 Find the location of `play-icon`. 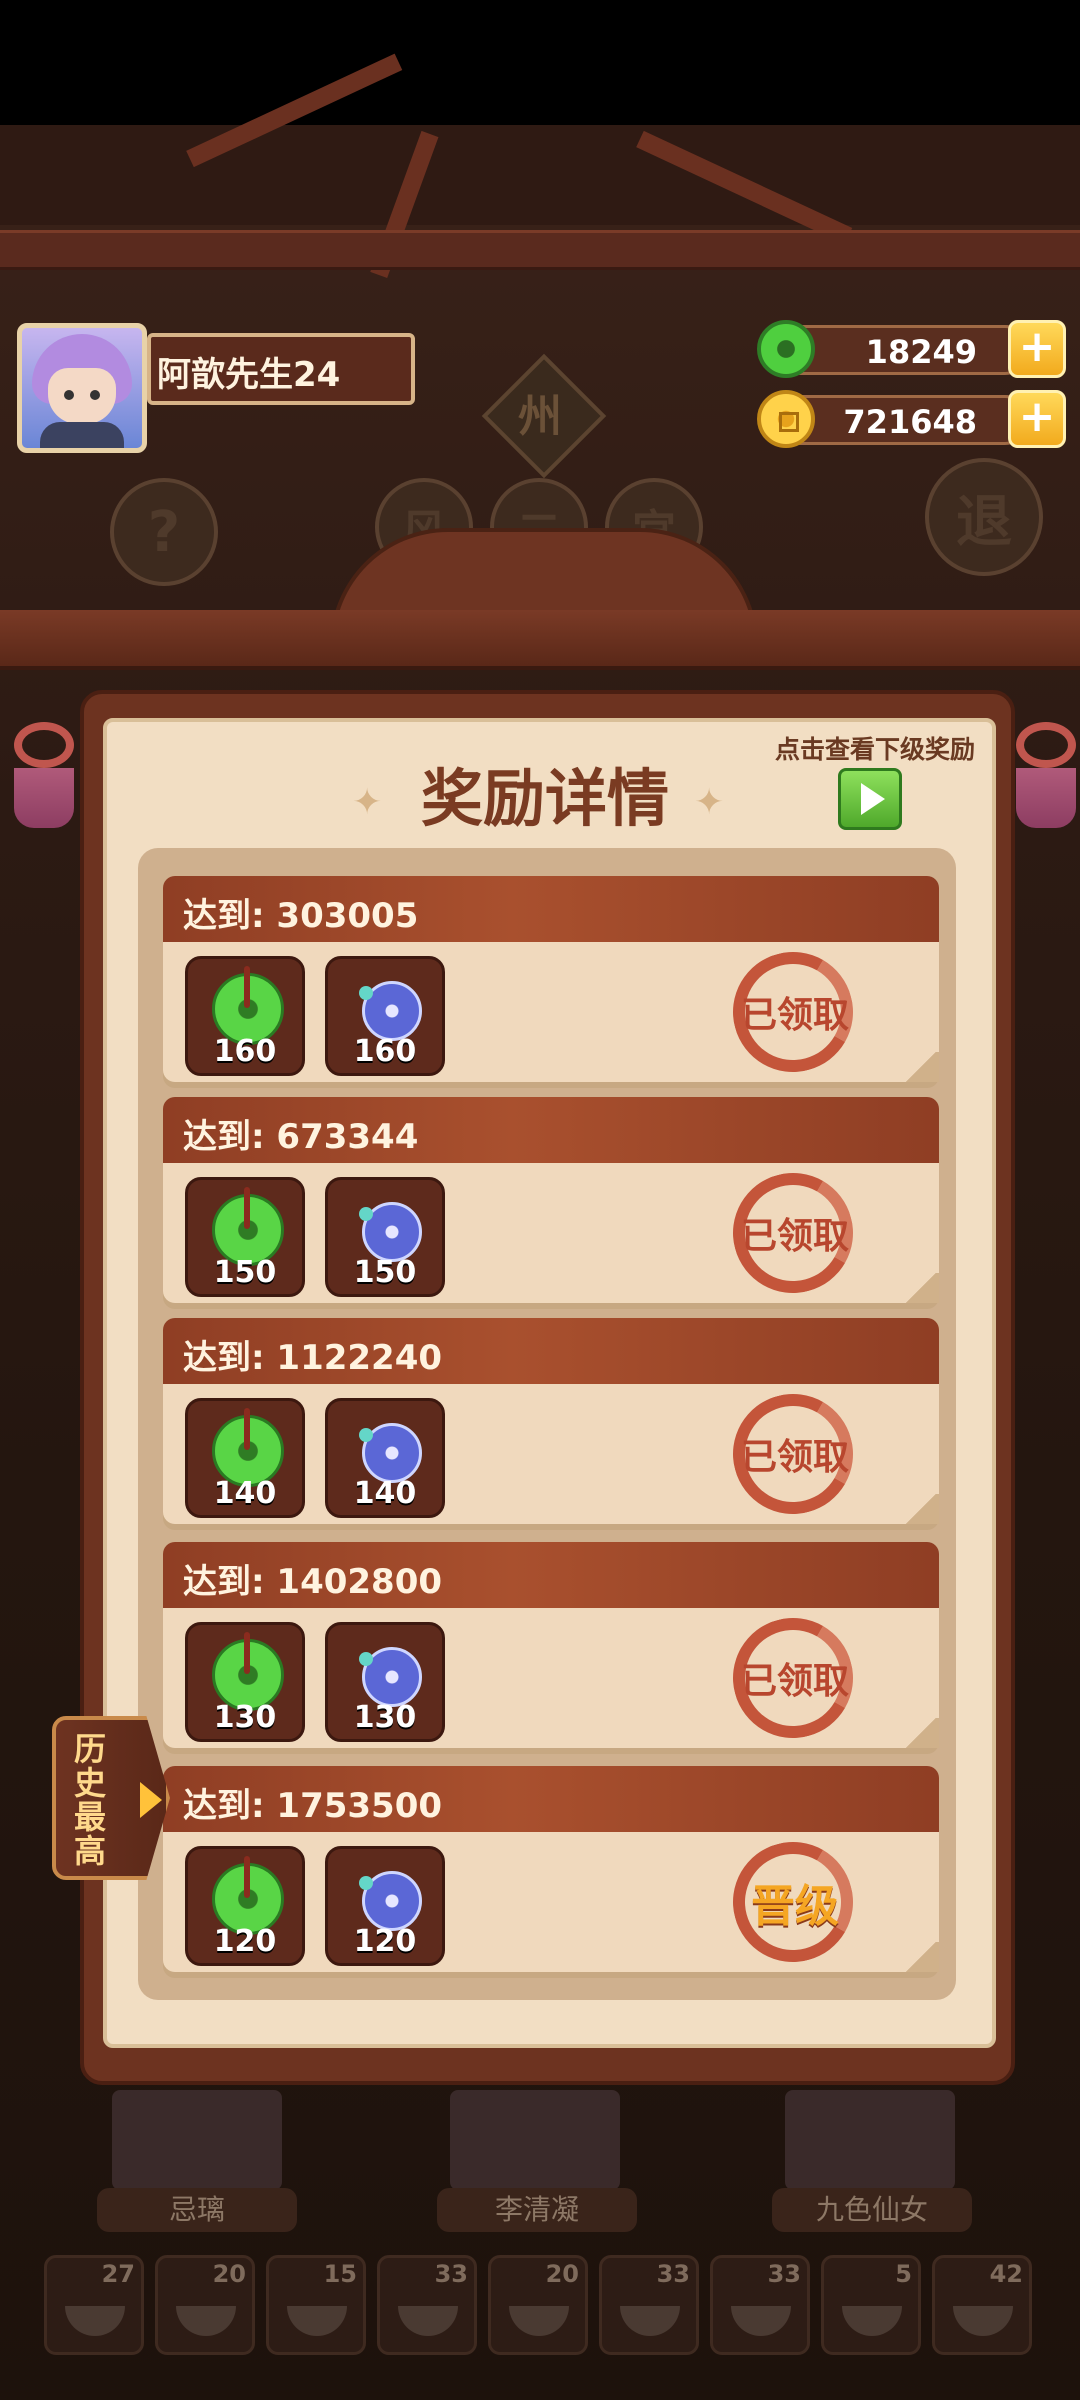

play-icon is located at coordinates (873, 799).